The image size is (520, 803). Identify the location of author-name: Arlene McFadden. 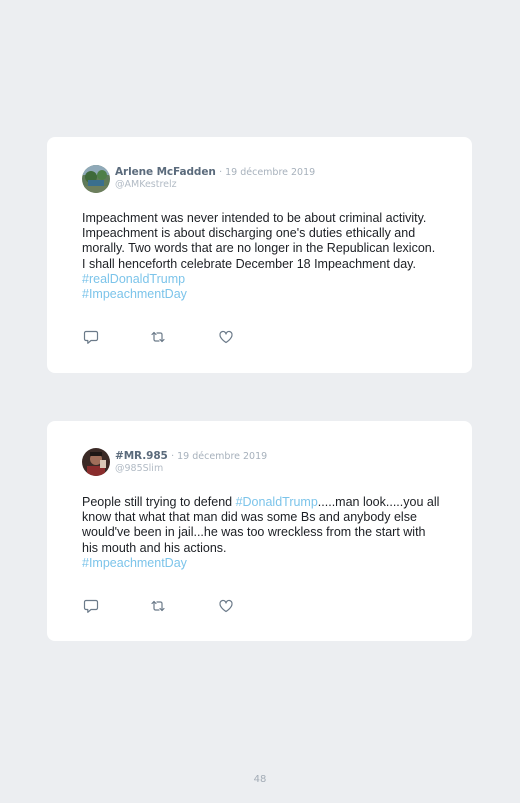
(165, 172).